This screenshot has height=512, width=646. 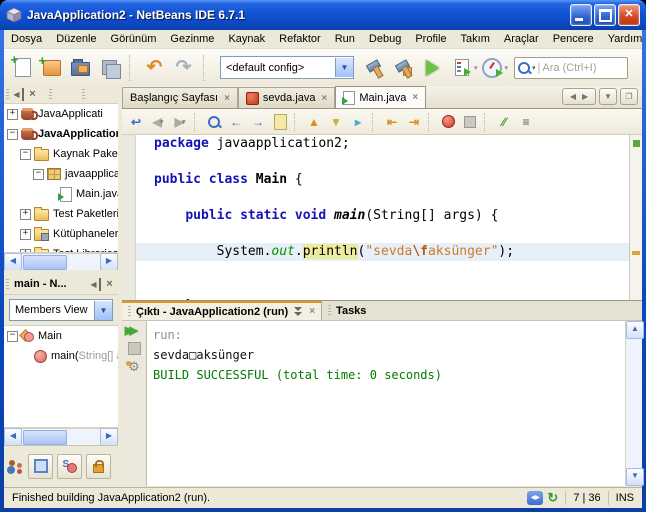 What do you see at coordinates (180, 122) in the screenshot?
I see `forward-button: ▶ ▾` at bounding box center [180, 122].